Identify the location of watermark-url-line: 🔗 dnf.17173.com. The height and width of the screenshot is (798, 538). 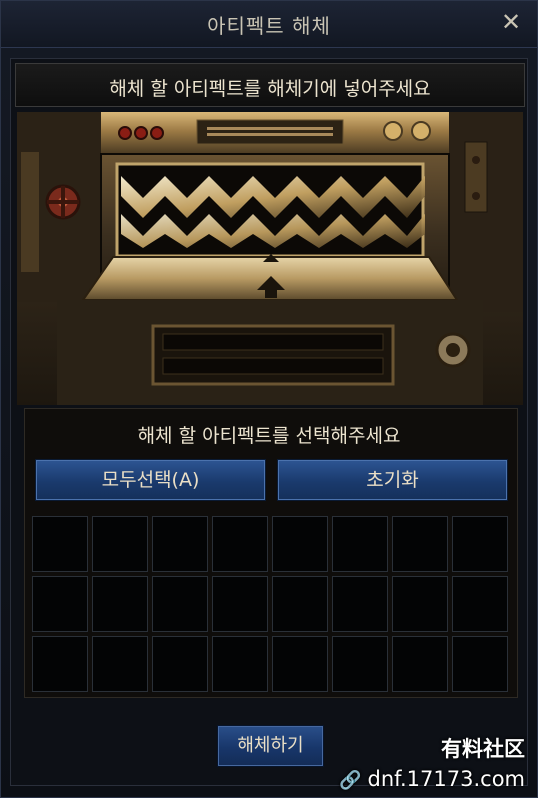
(432, 779).